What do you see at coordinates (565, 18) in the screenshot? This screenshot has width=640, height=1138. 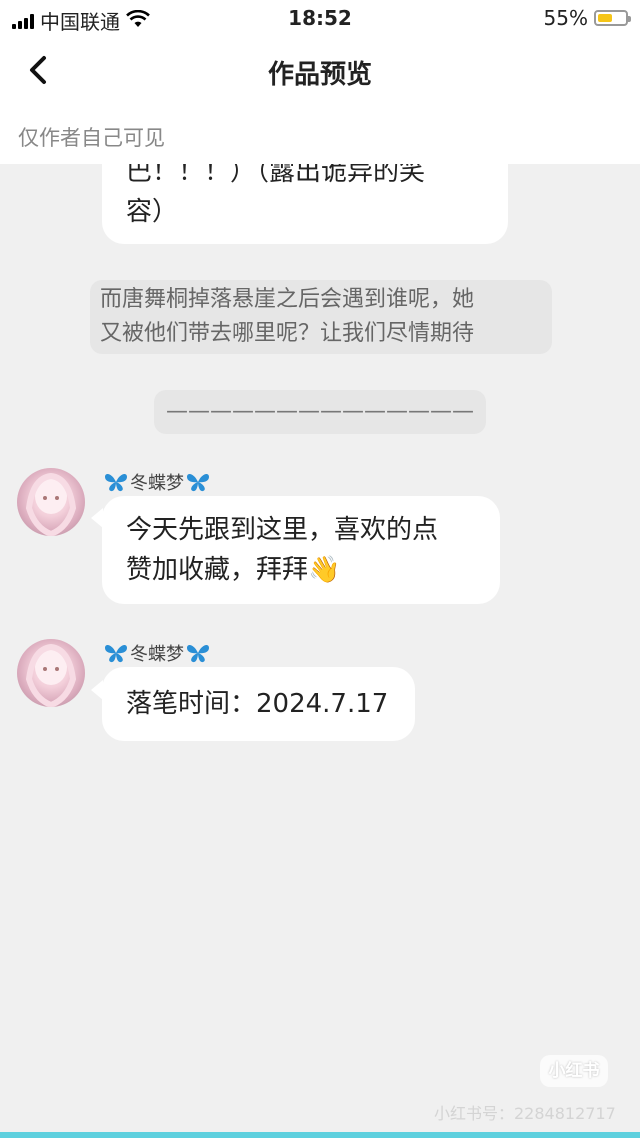 I see `battery-percent: 55%` at bounding box center [565, 18].